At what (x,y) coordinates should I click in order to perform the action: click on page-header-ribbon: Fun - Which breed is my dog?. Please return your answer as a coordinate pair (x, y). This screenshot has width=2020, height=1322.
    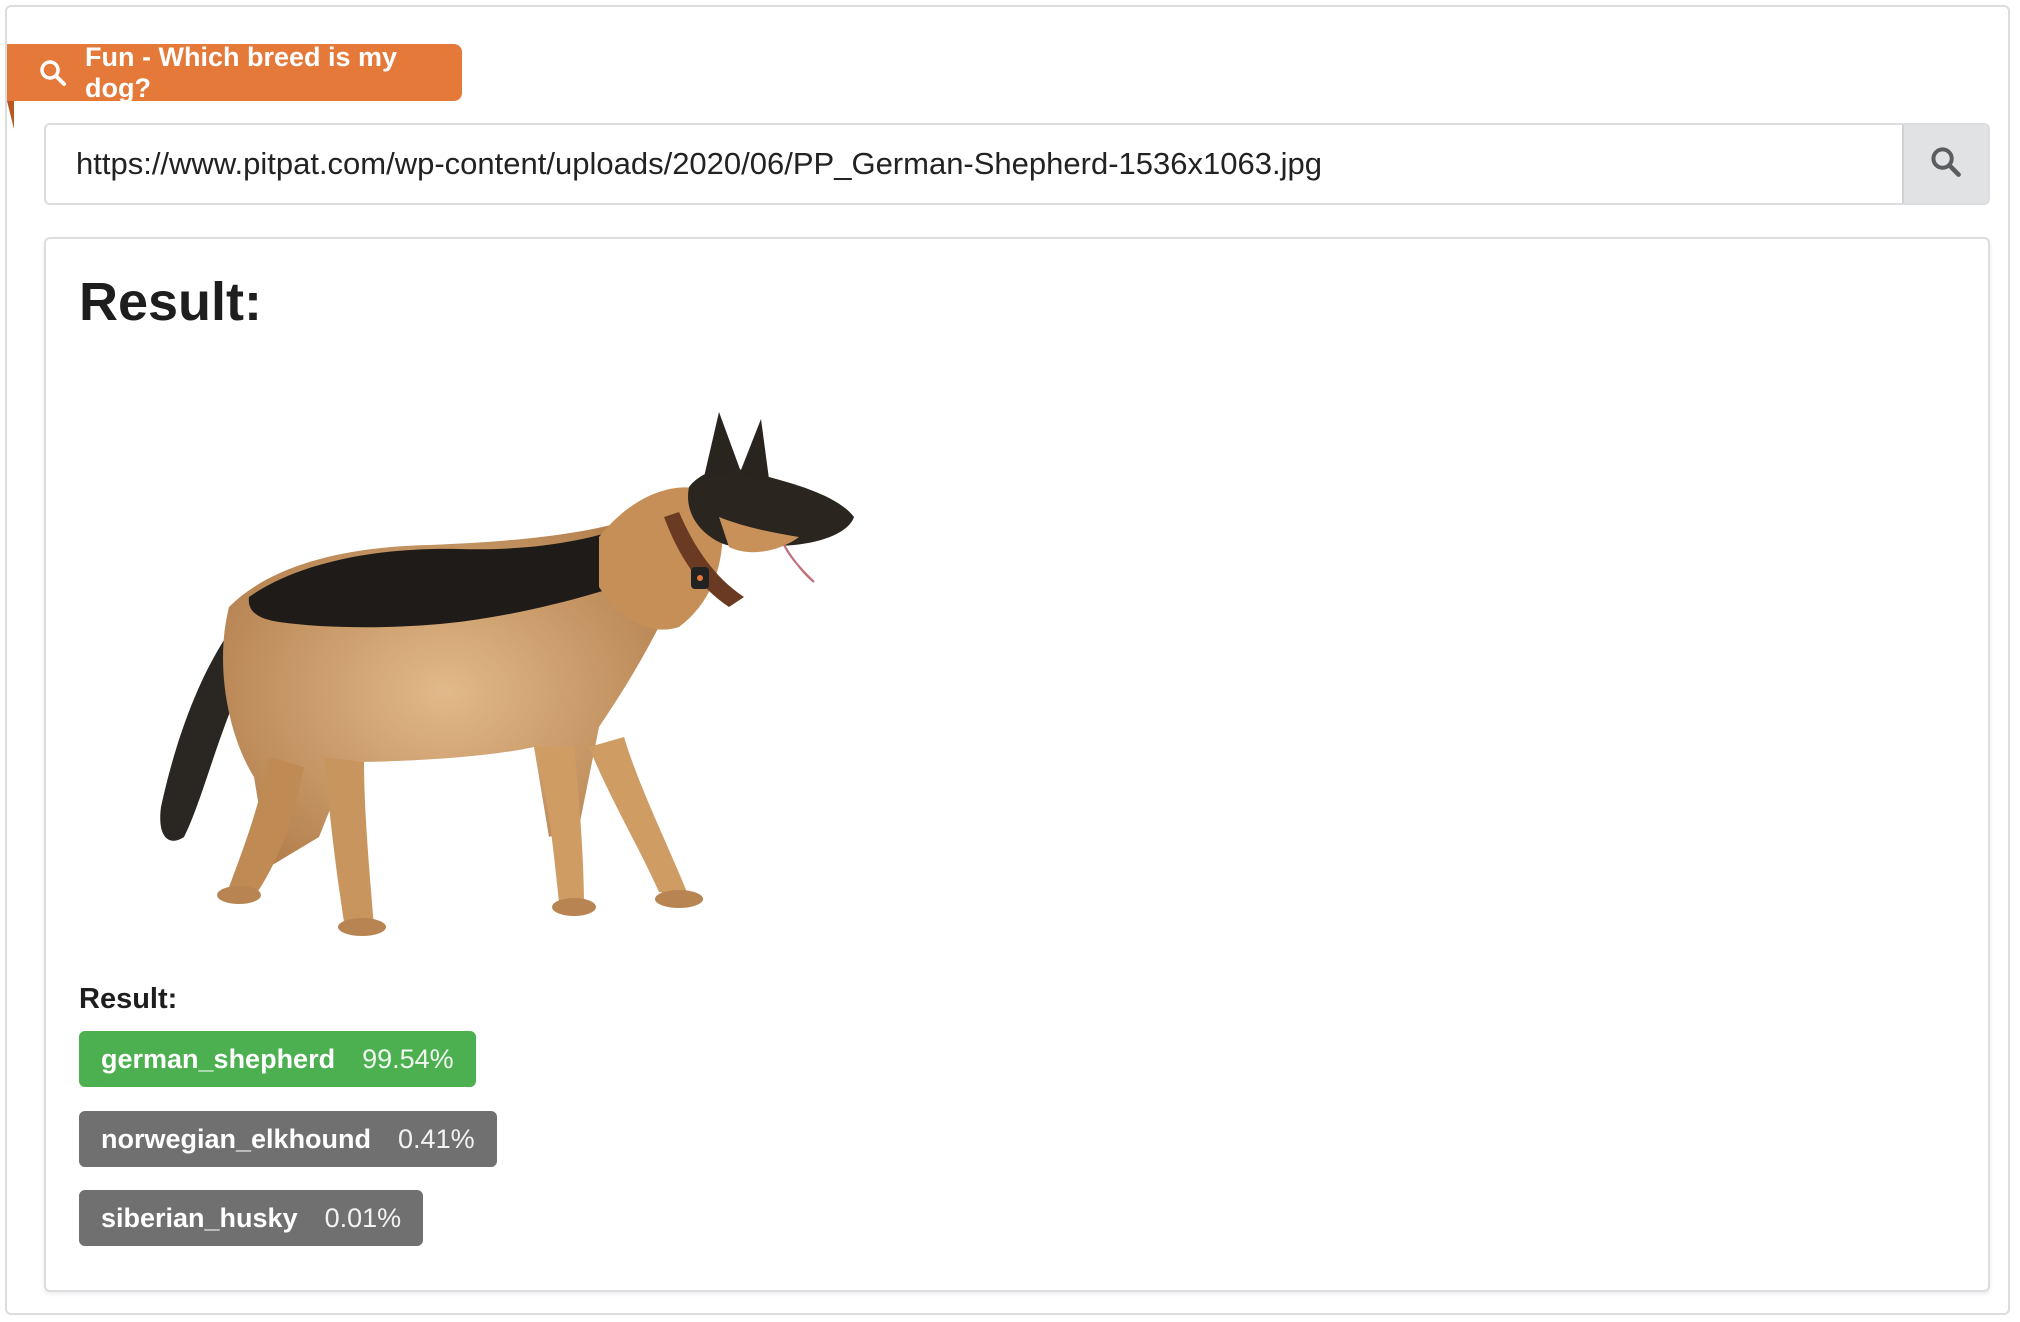
    Looking at the image, I should click on (234, 72).